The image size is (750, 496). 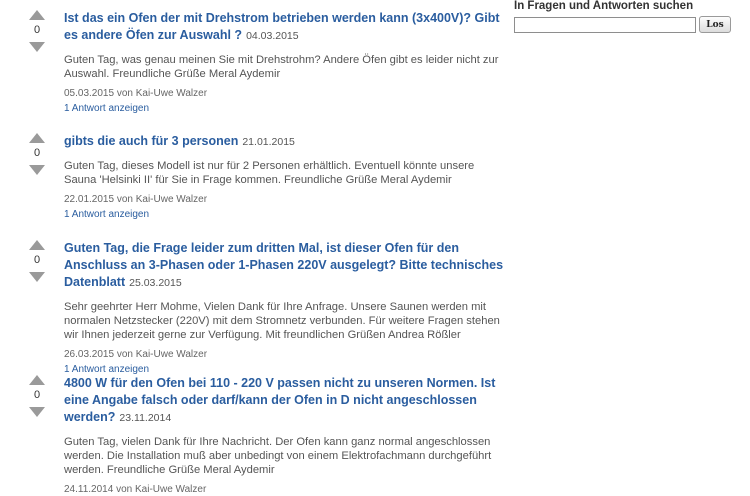 I want to click on question-date: 21.01.2015, so click(x=268, y=142).